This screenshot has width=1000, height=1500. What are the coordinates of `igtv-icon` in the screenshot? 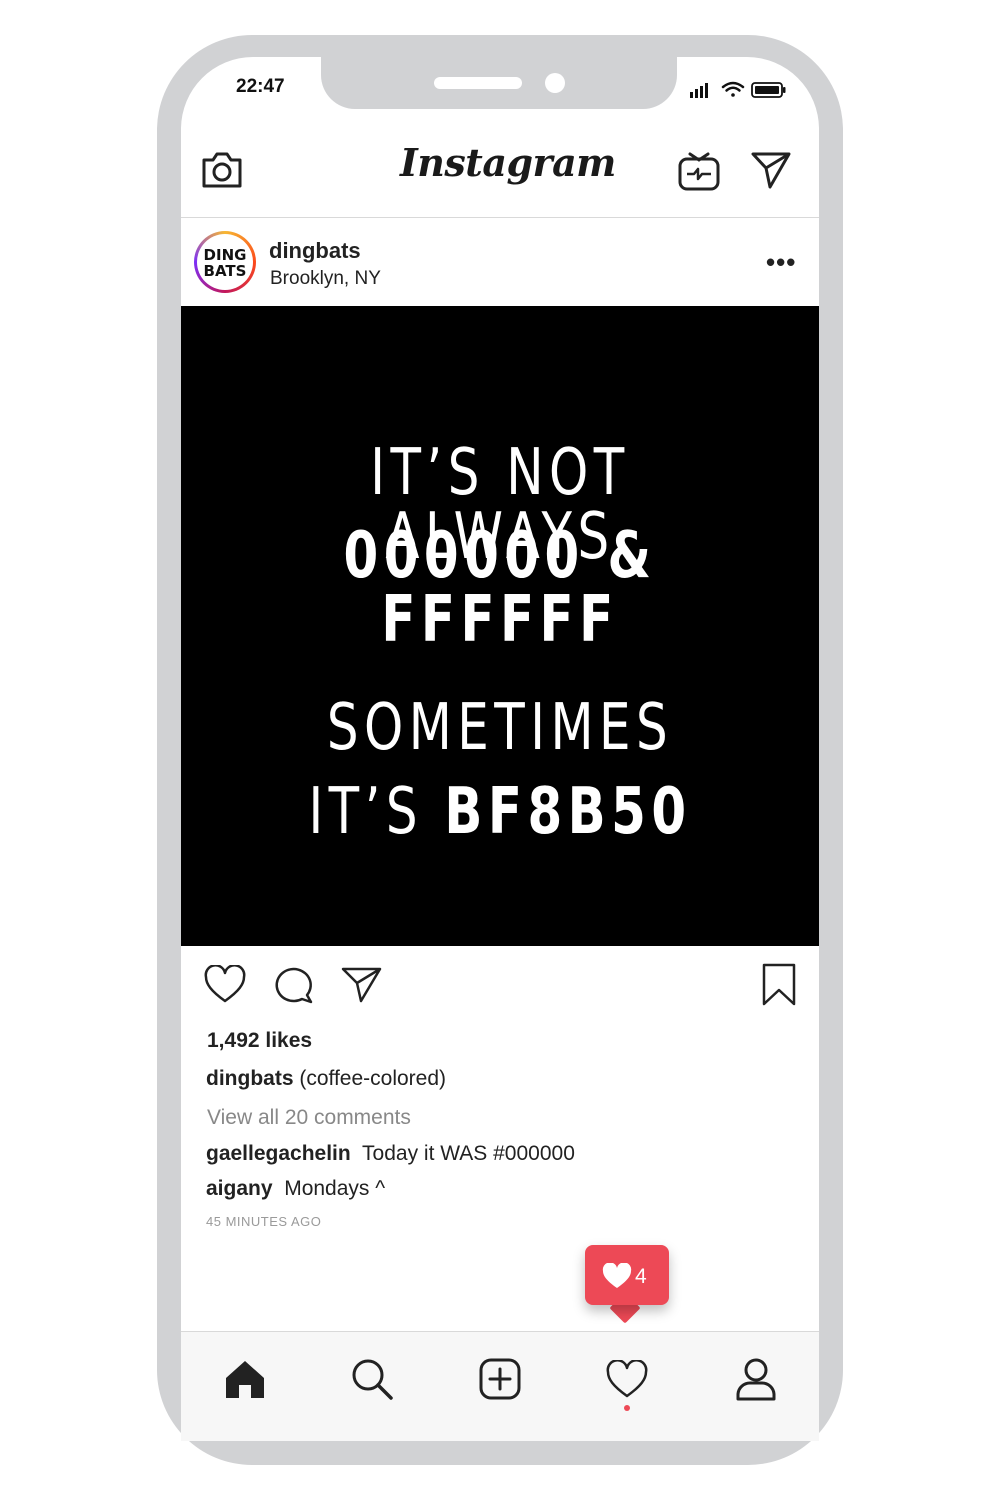 It's located at (699, 169).